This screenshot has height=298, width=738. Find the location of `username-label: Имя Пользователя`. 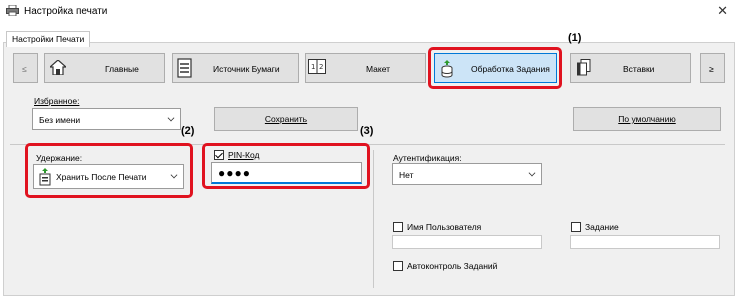

username-label: Имя Пользователя is located at coordinates (444, 227).